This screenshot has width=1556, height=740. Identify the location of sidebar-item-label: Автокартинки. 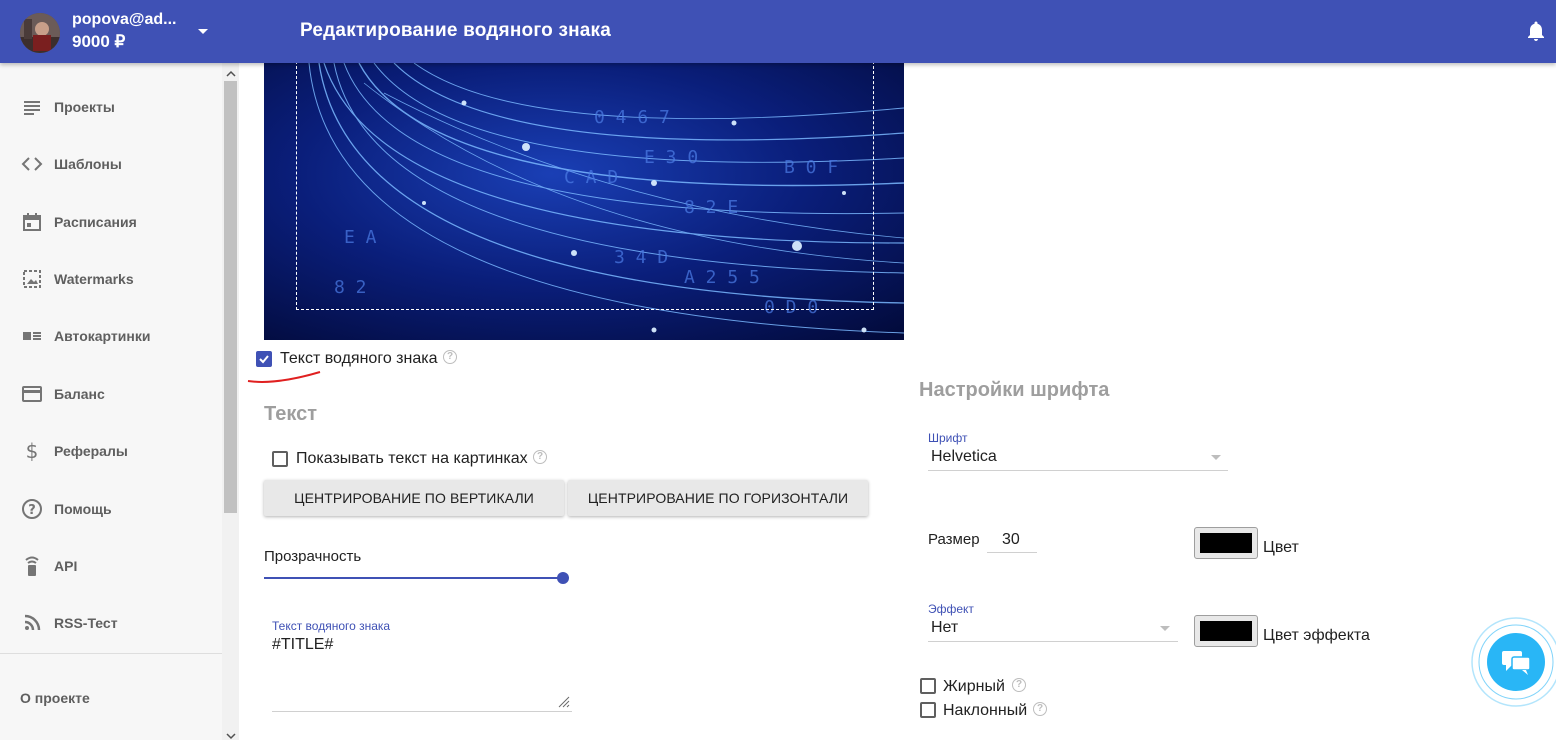
(102, 336).